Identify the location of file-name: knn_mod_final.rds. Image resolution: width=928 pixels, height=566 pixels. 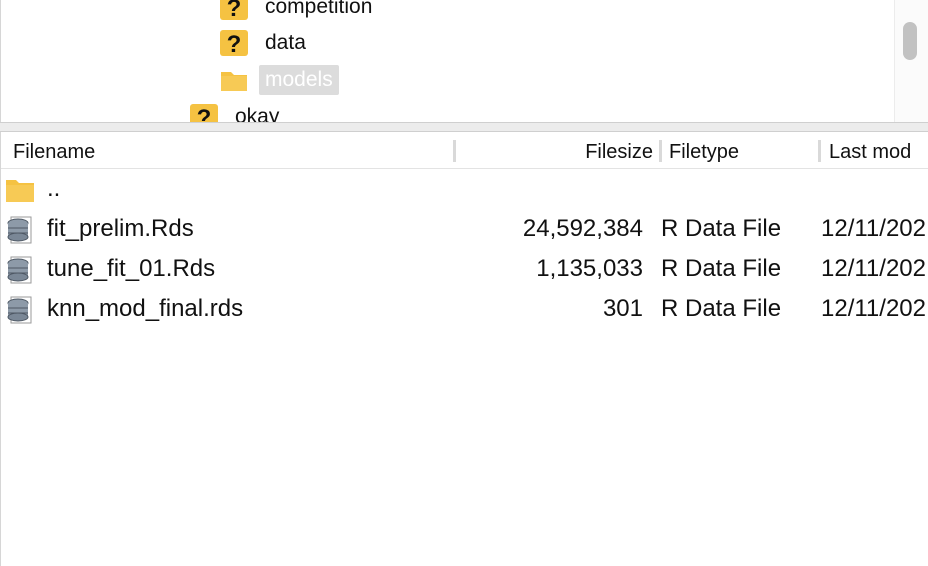
(145, 308).